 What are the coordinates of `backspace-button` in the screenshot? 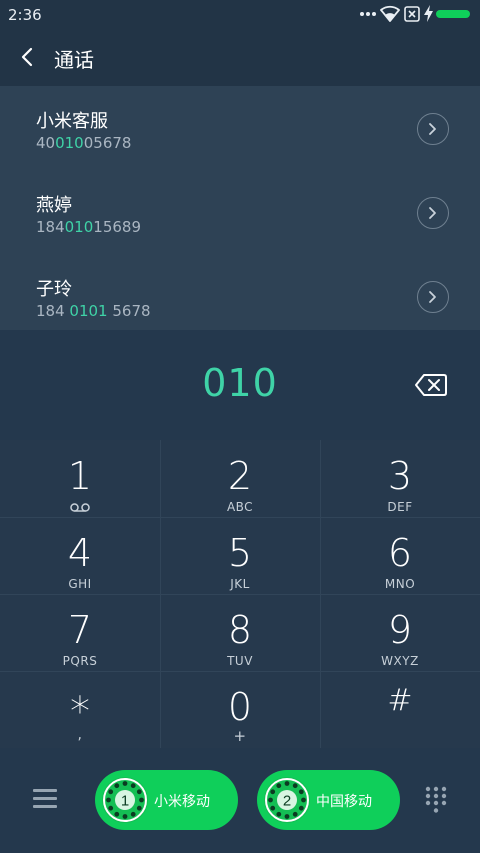 It's located at (431, 385).